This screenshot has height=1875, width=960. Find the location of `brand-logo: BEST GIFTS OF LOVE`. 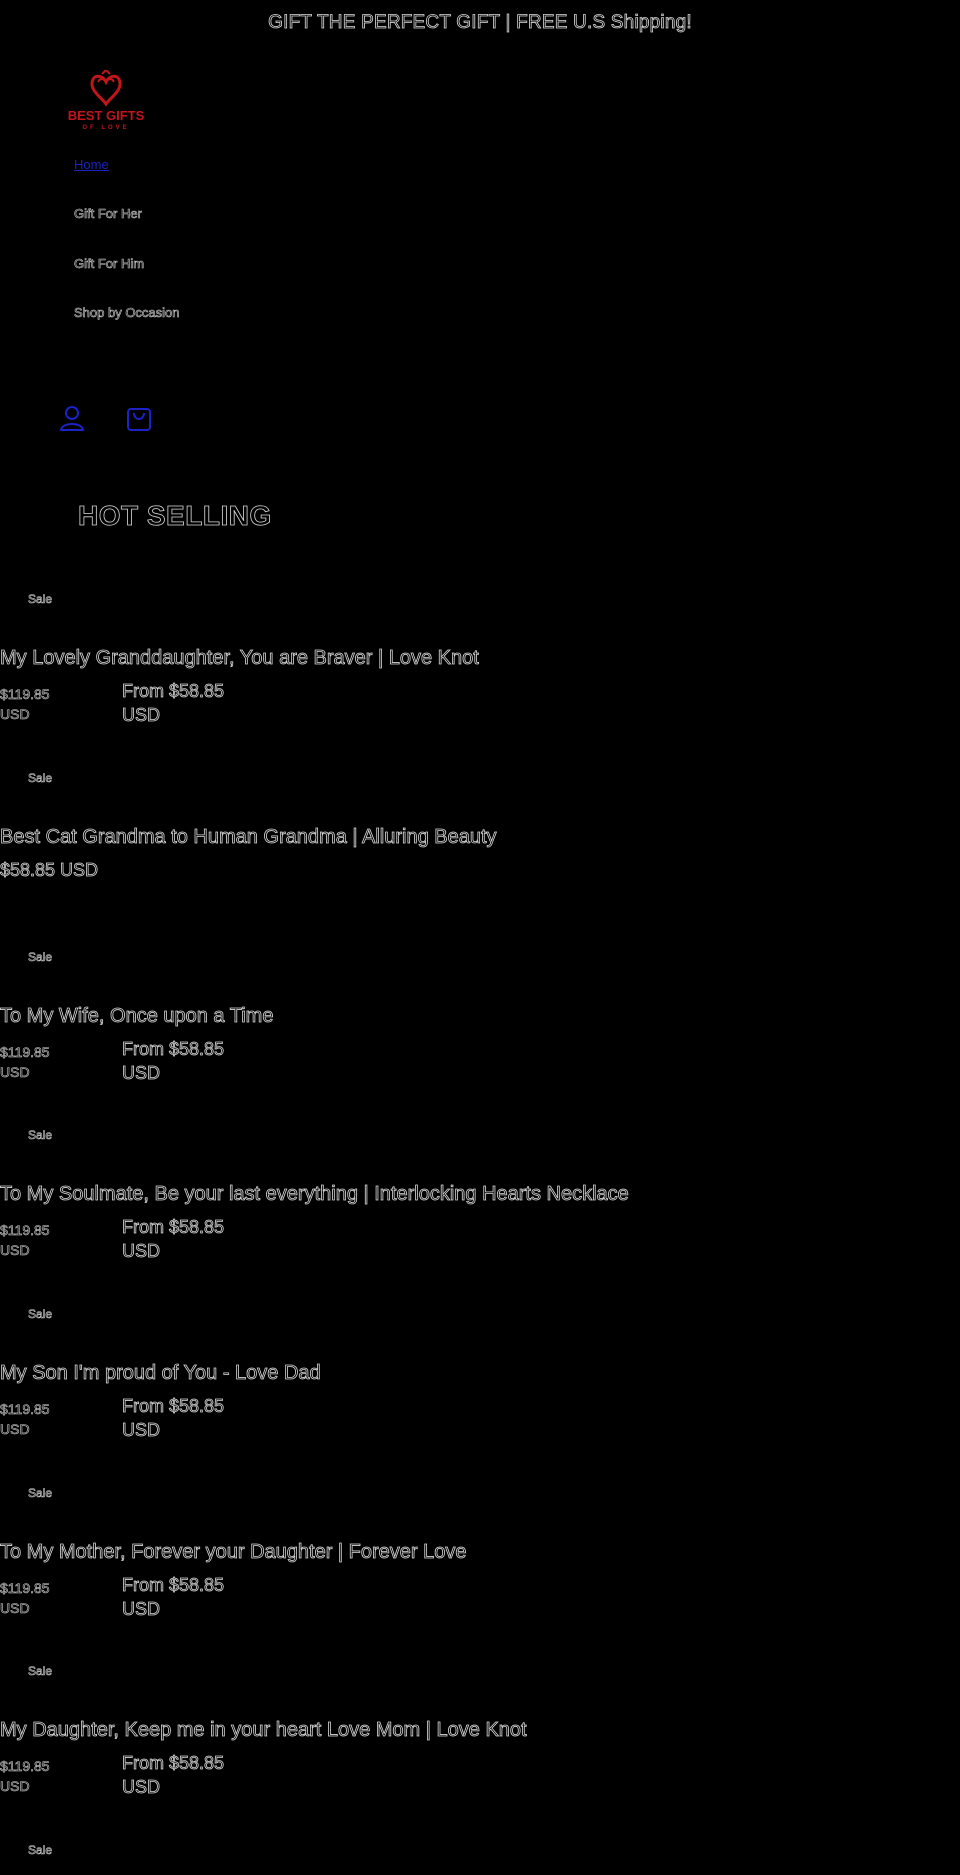

brand-logo: BEST GIFTS OF LOVE is located at coordinates (106, 101).